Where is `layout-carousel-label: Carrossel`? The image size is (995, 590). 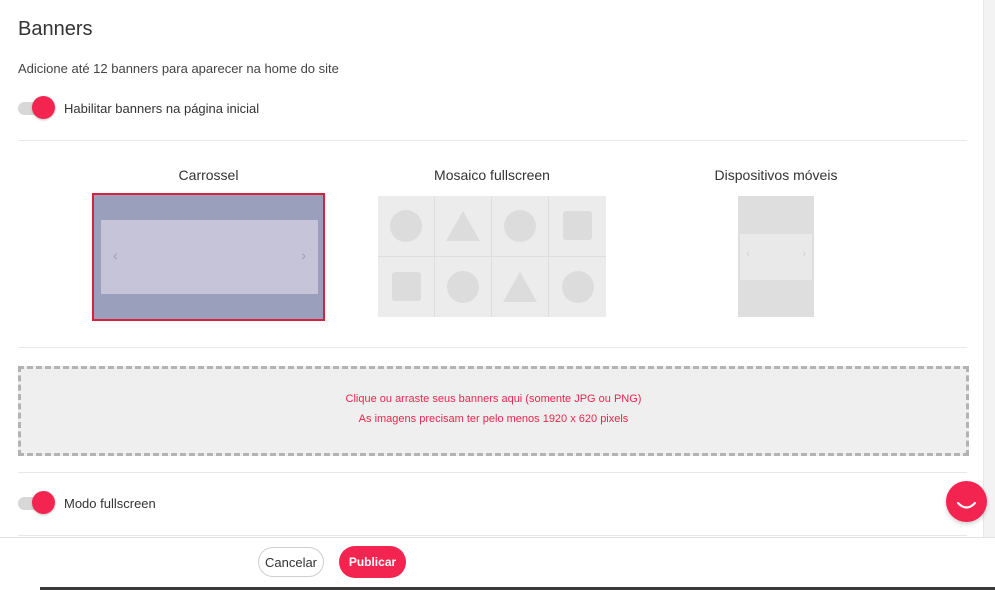
layout-carousel-label: Carrossel is located at coordinates (208, 175).